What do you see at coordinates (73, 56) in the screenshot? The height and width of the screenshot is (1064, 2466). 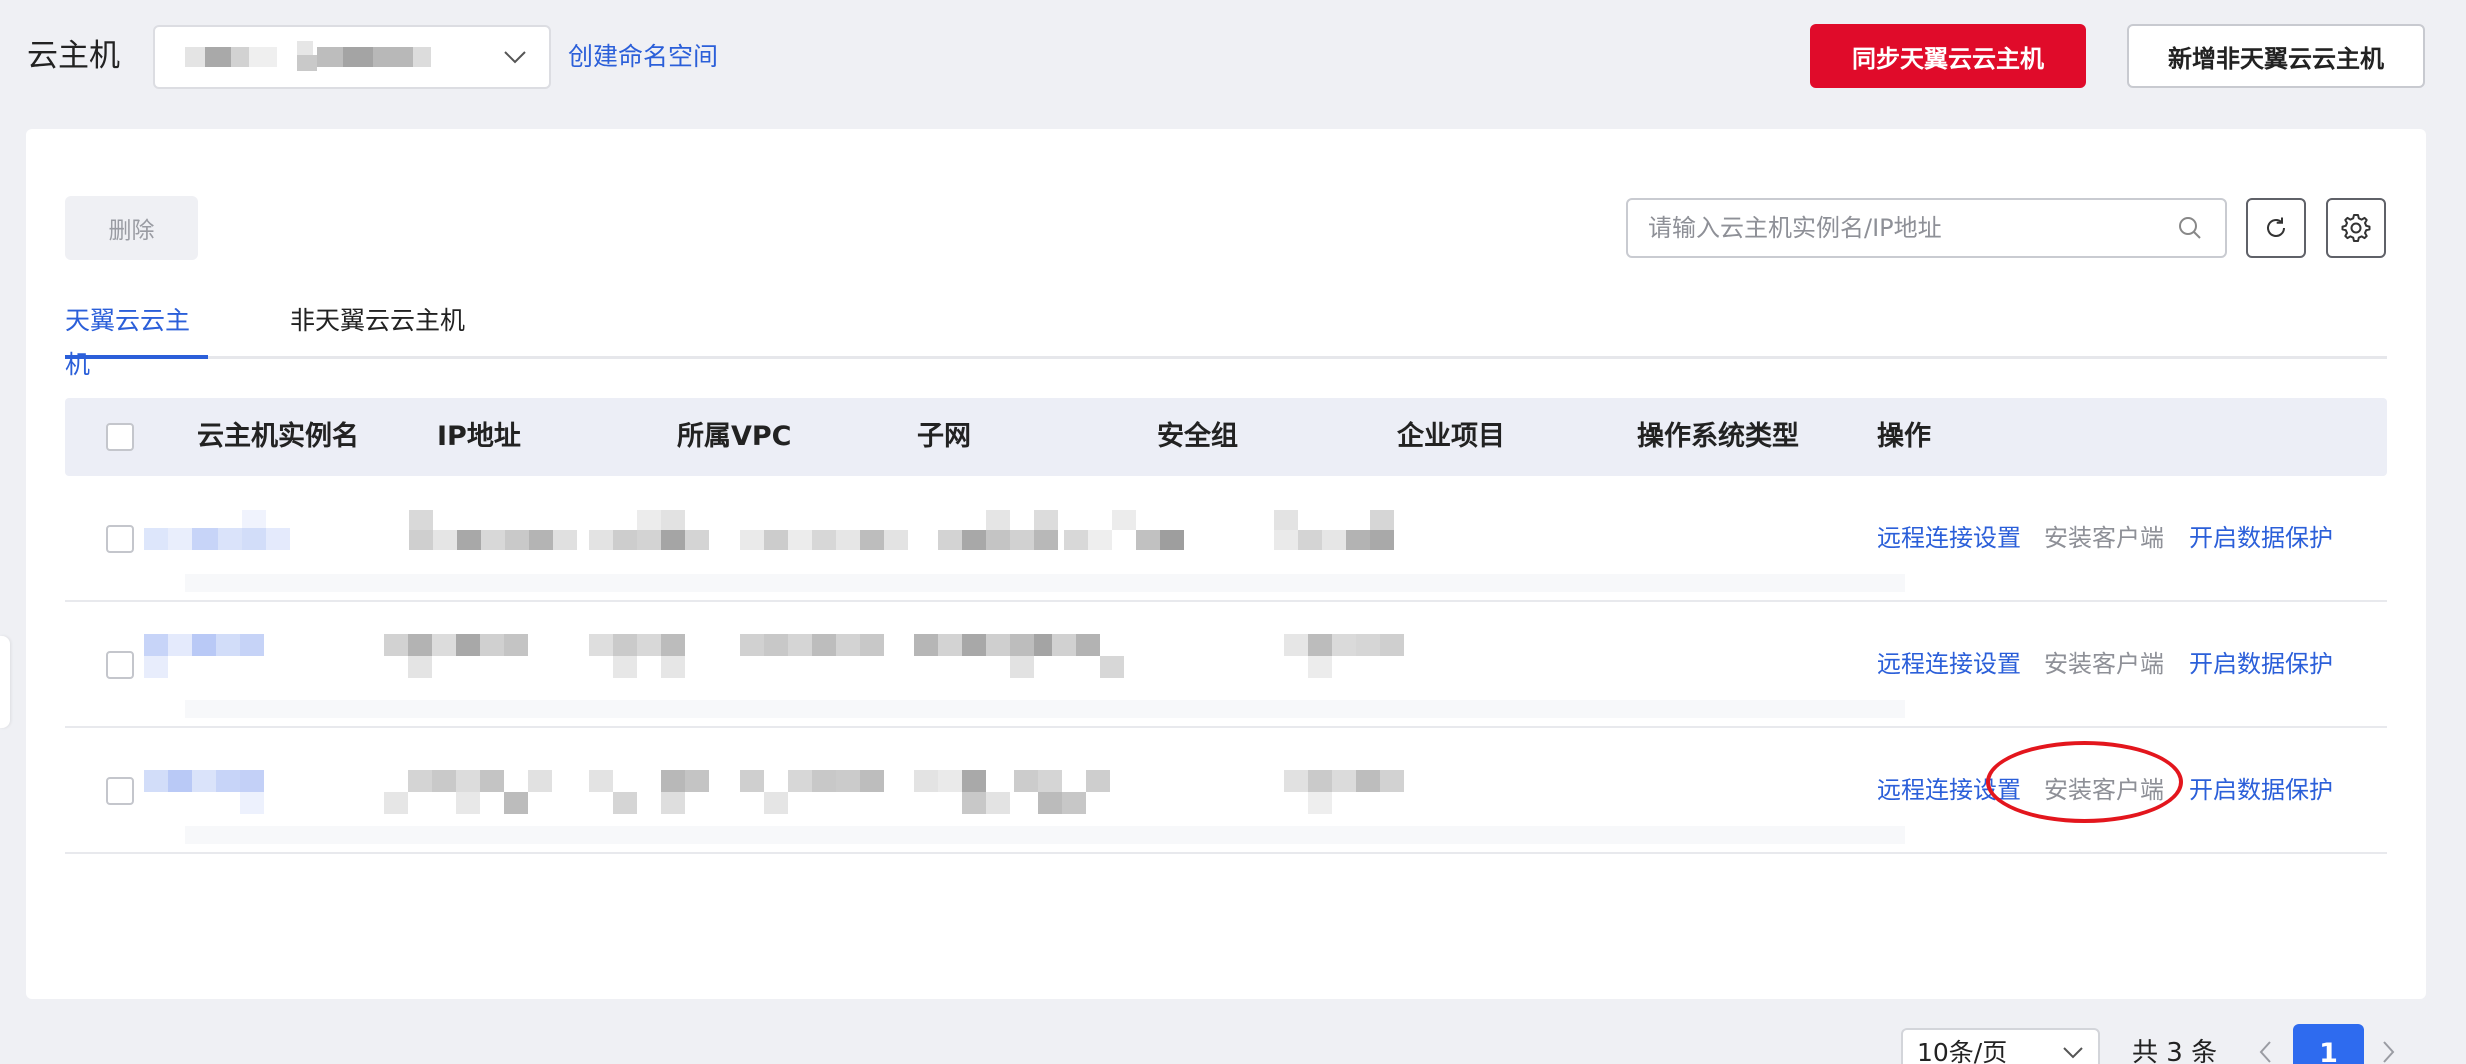 I see `page-title: 云主机` at bounding box center [73, 56].